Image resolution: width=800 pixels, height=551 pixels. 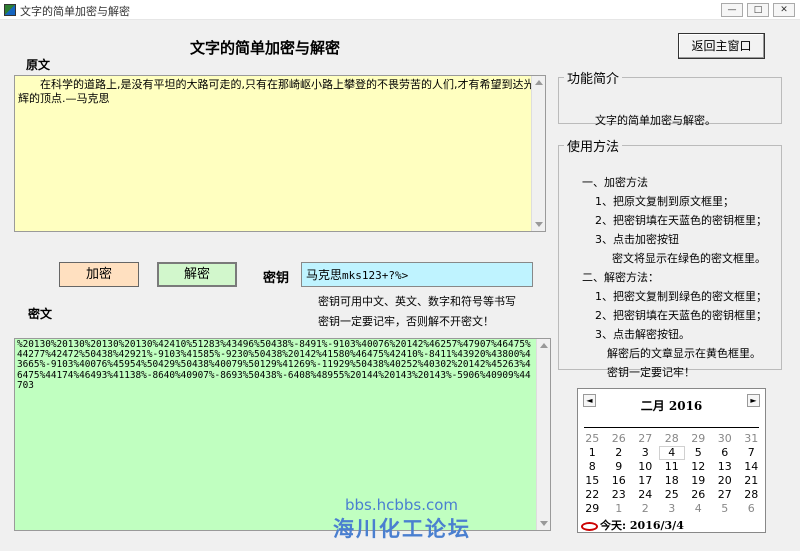 What do you see at coordinates (619, 481) in the screenshot?
I see `calendar-day: 16` at bounding box center [619, 481].